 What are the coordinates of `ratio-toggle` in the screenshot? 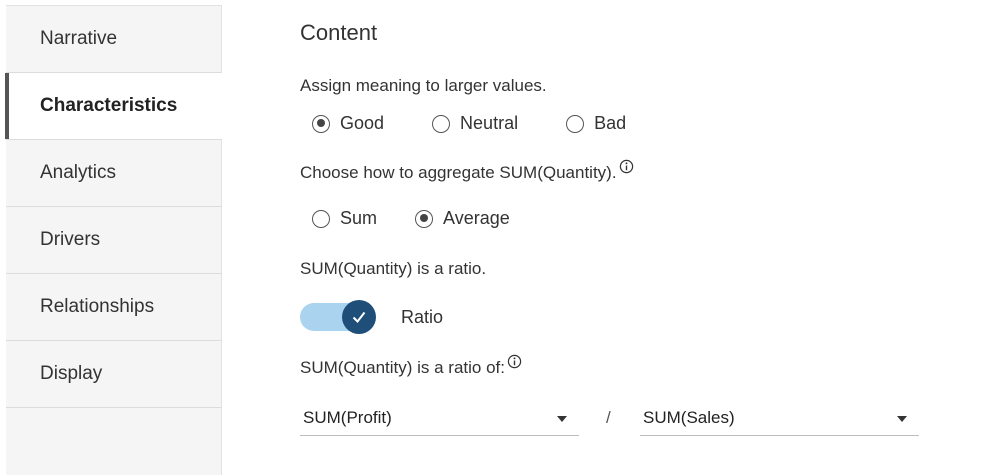 It's located at (338, 317).